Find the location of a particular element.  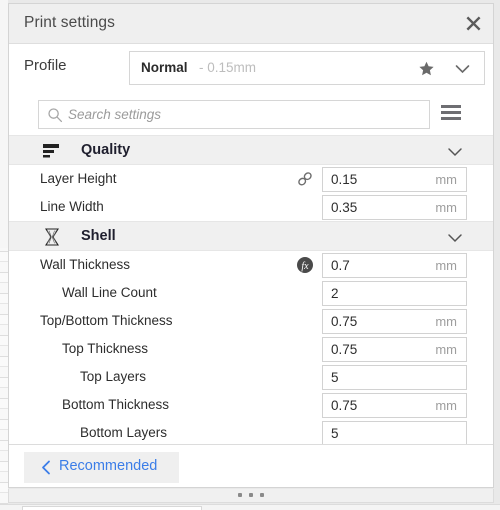

shell-icon is located at coordinates (52, 237).